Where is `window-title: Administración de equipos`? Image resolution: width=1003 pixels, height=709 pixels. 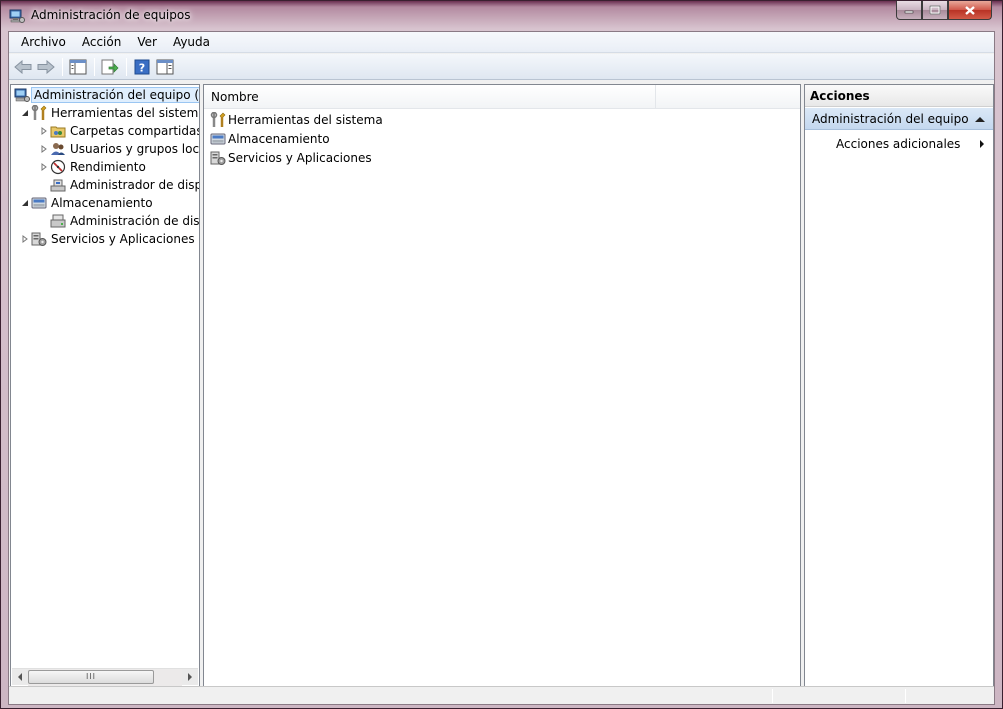 window-title: Administración de equipos is located at coordinates (111, 15).